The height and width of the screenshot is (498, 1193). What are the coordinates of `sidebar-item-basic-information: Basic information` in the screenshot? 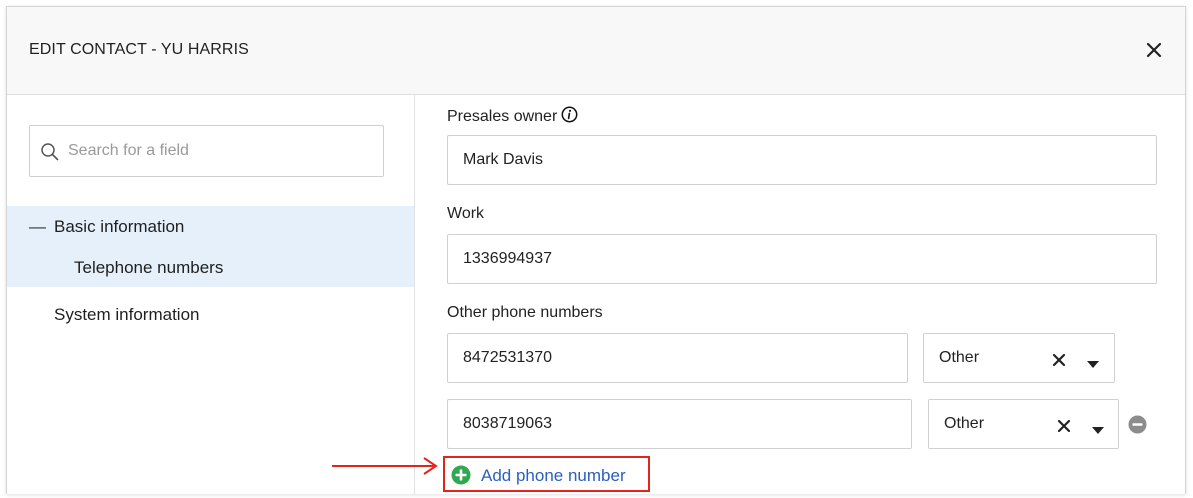 It's located at (119, 227).